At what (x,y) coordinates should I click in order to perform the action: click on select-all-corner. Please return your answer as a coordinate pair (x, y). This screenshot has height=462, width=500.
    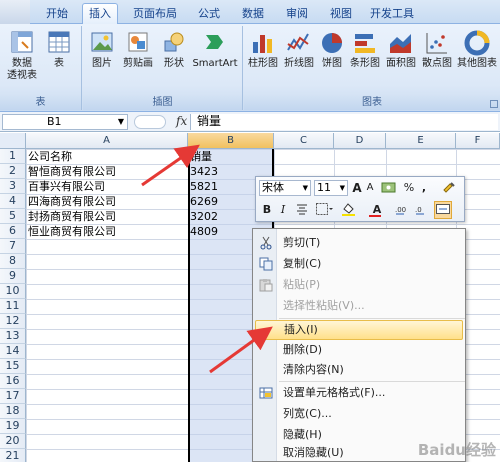
    Looking at the image, I should click on (13, 141).